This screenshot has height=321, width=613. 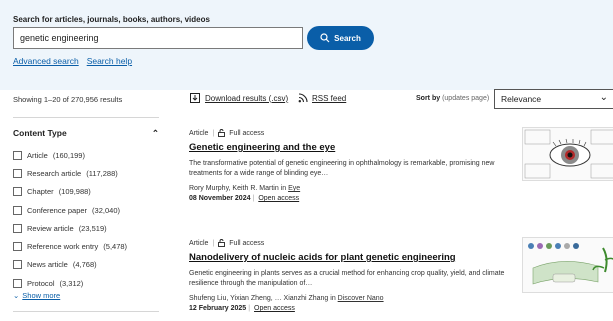 I want to click on result-date-row: 12 February 2025 | Open access, so click(x=354, y=308).